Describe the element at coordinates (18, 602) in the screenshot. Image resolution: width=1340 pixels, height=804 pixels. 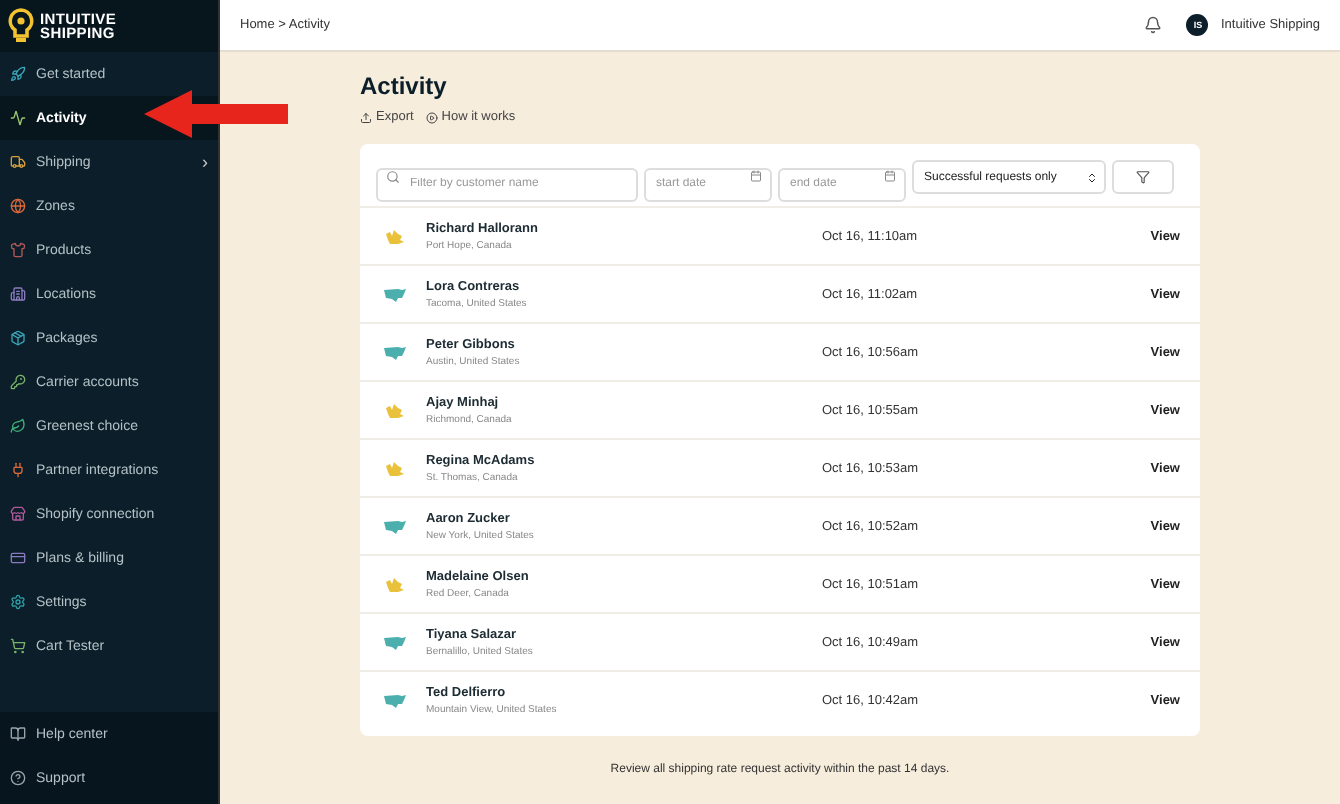
I see `gear-icon` at that location.